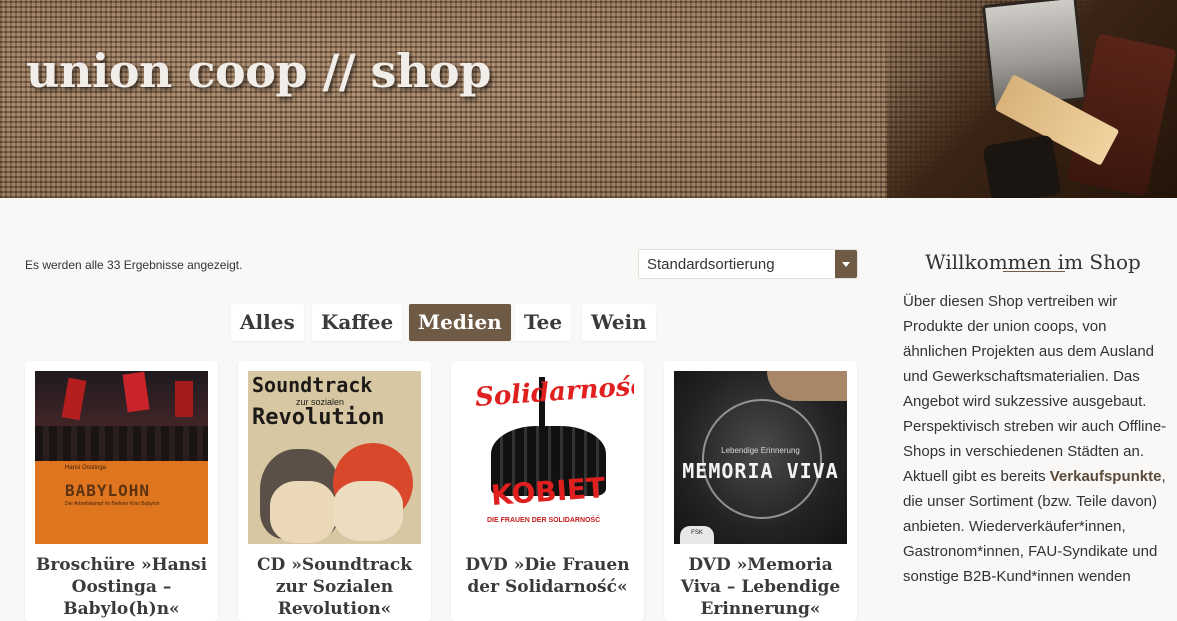  I want to click on flag-icon, so click(184, 399).